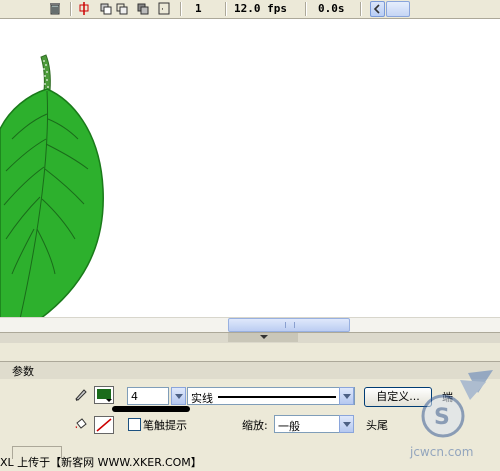 Image resolution: width=500 pixels, height=471 pixels. What do you see at coordinates (250, 370) in the screenshot?
I see `properties-panel-header: 参数` at bounding box center [250, 370].